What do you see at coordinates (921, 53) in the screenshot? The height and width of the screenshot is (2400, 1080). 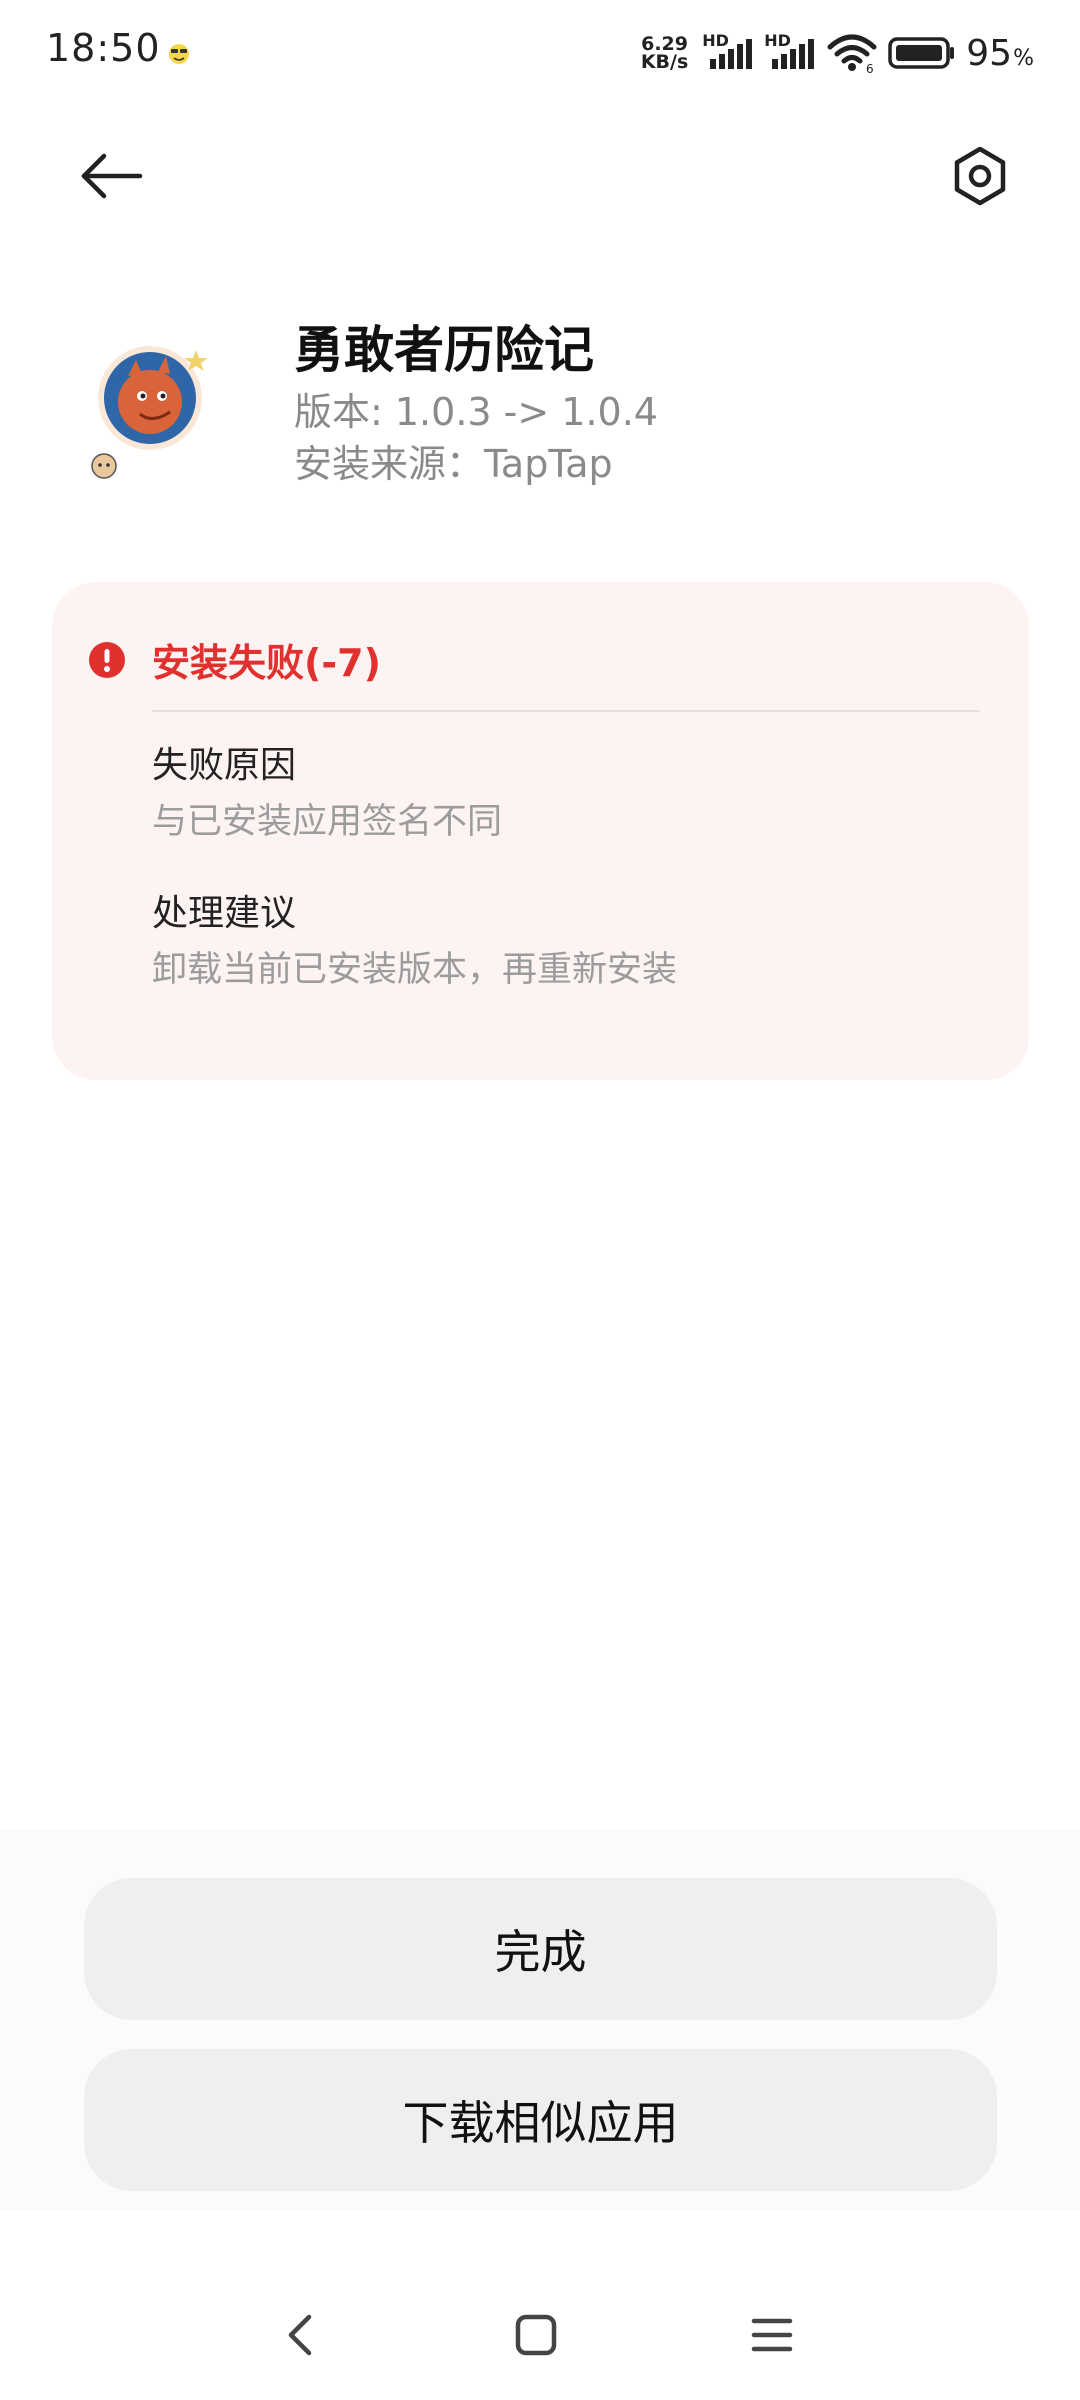 I see `battery-icon` at bounding box center [921, 53].